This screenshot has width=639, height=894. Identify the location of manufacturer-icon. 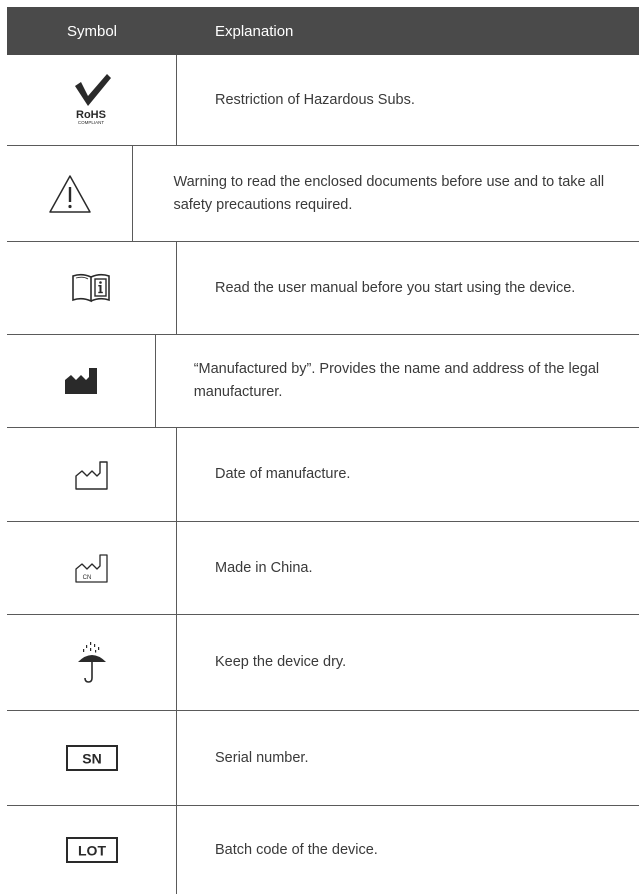
(80, 381).